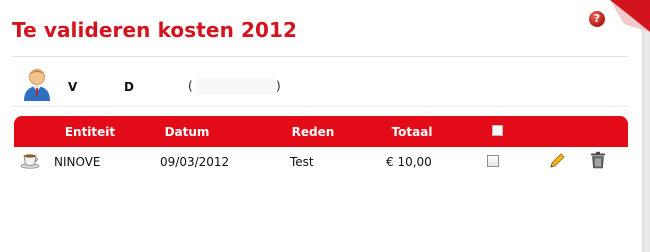  I want to click on user-id-placeholder, so click(236, 86).